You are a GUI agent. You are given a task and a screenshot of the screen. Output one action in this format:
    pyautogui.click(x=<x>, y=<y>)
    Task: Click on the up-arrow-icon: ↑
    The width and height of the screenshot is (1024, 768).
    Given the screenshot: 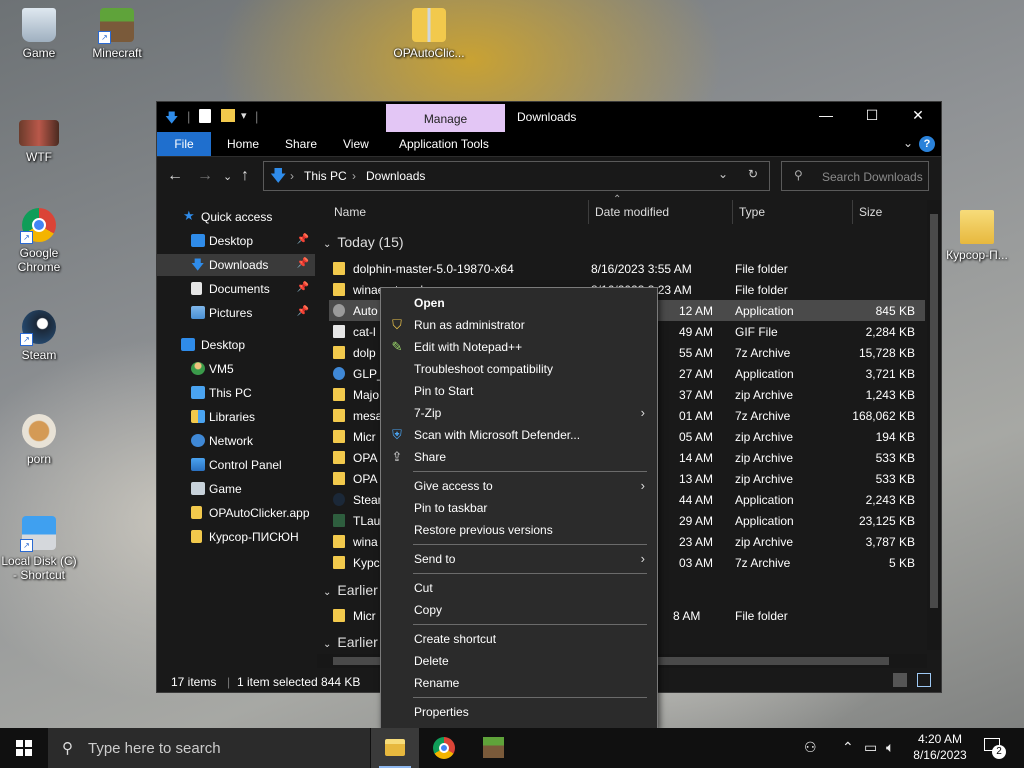 What is the action you would take?
    pyautogui.click(x=245, y=176)
    